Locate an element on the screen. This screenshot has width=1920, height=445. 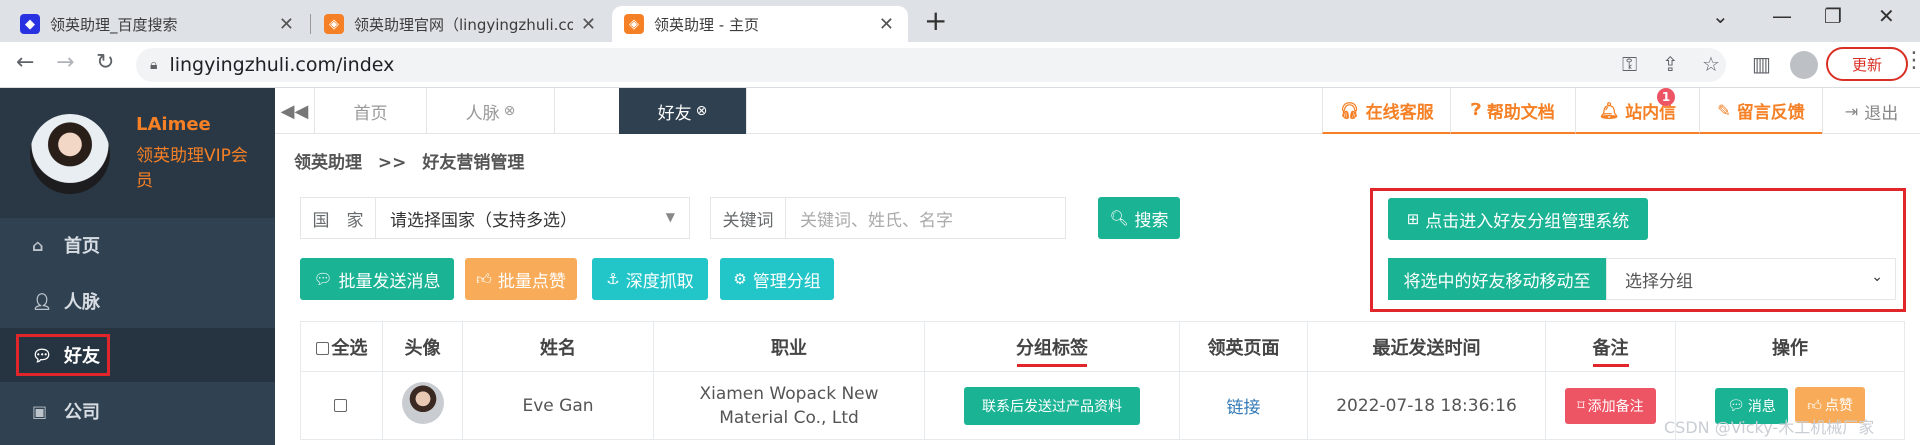
sidebar-item-friends: 💬︎ 好友 is located at coordinates (137, 355).